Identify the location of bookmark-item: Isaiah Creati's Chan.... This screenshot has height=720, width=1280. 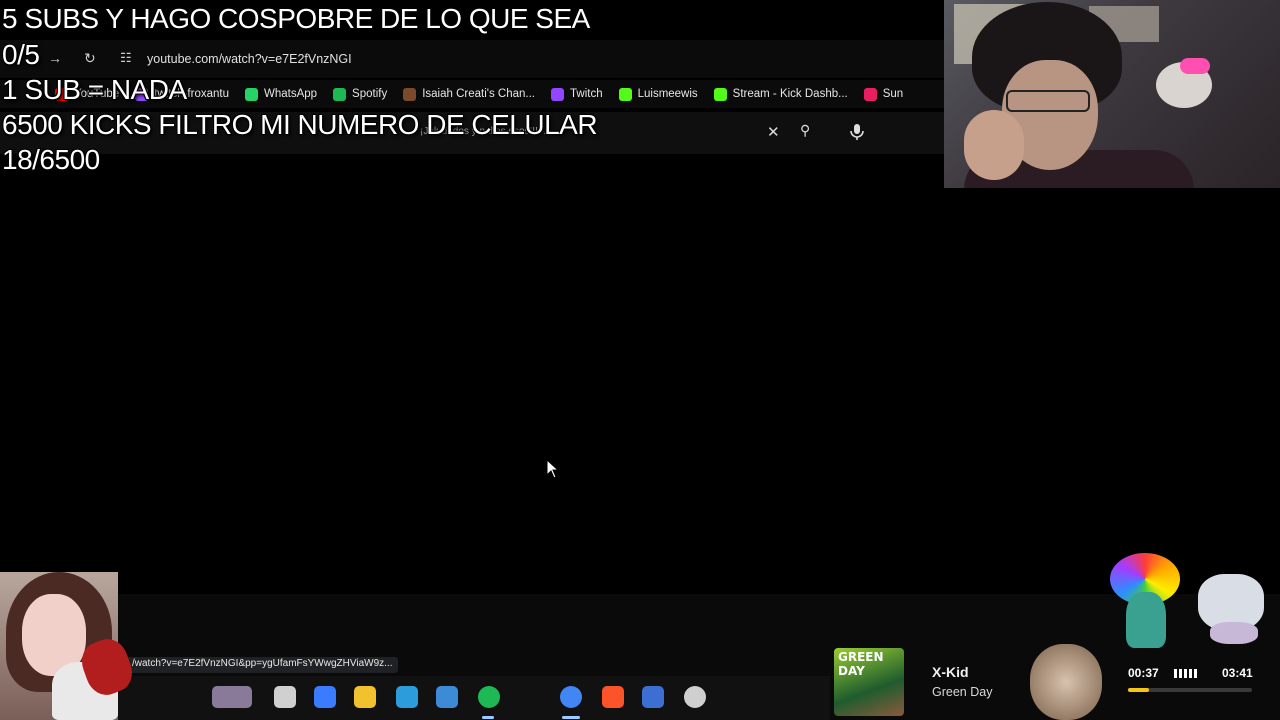
(469, 94).